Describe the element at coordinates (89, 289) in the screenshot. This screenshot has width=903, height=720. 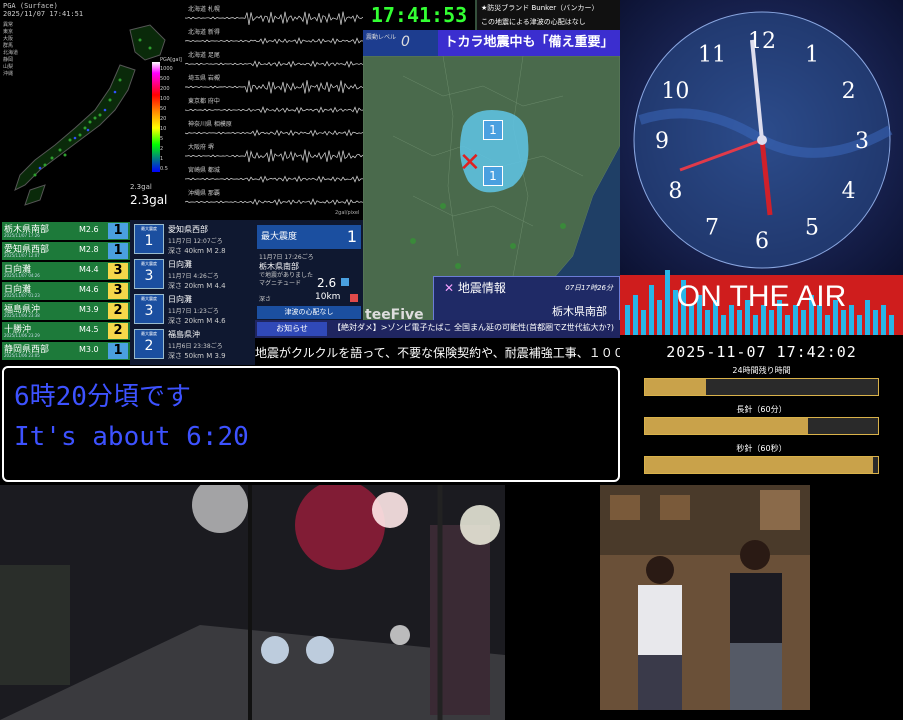
I see `quake-magnitude: M4.6` at that location.